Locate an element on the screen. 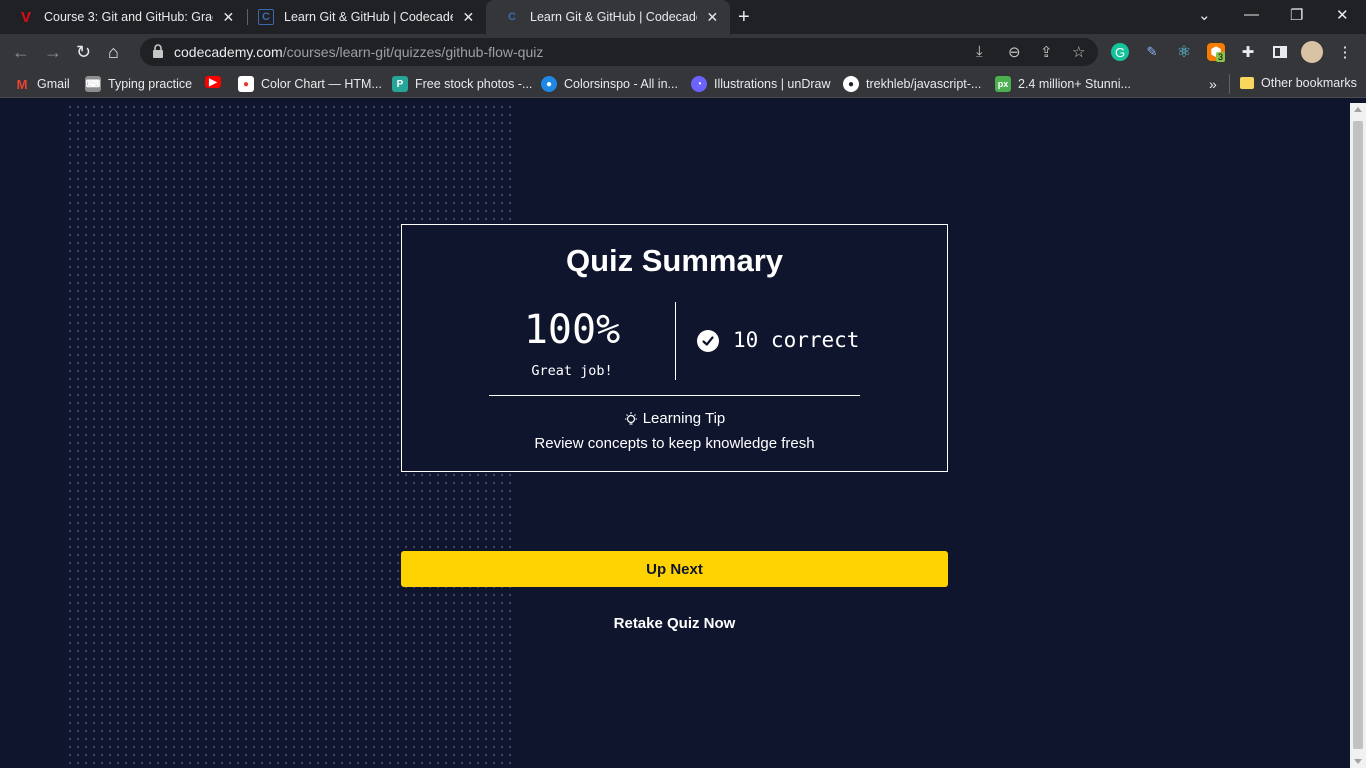 The height and width of the screenshot is (768, 1366). github-icon: ● is located at coordinates (851, 84).